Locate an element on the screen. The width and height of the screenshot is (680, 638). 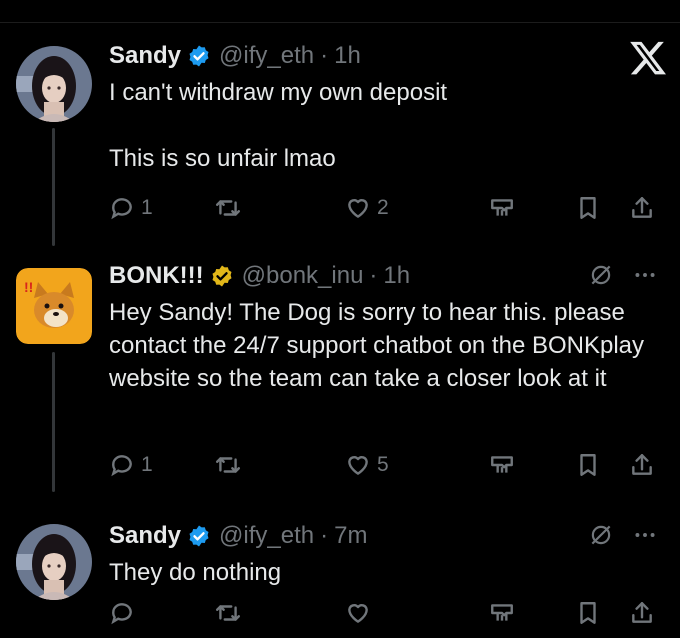
like-button is located at coordinates (358, 613).